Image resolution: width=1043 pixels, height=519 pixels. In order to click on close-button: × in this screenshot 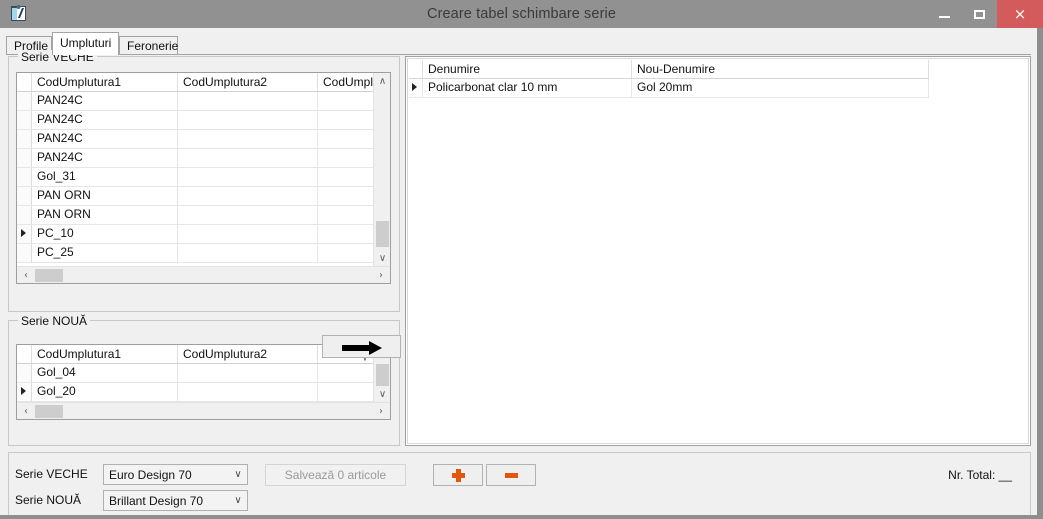, I will do `click(1020, 14)`.